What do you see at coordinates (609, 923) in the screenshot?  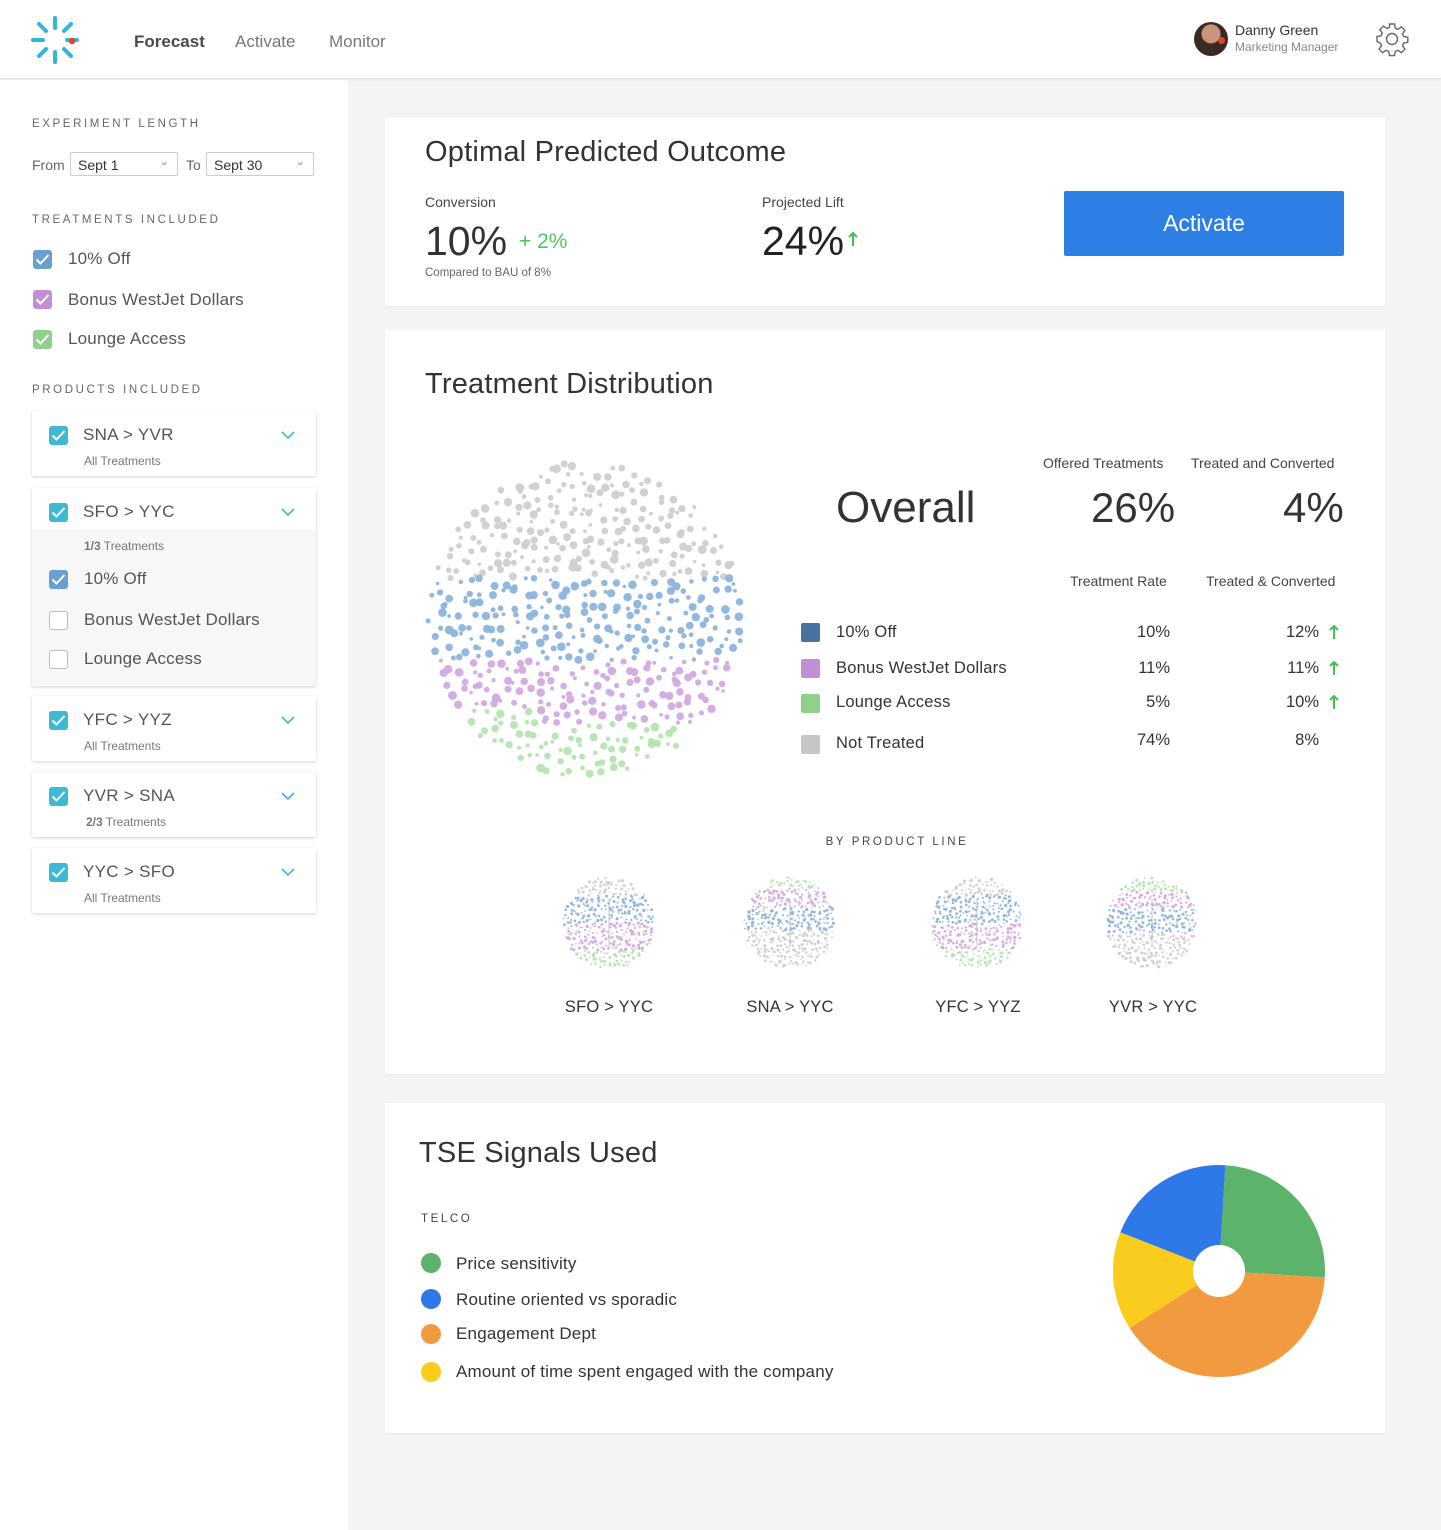 I see `product-bubble-sfo-yyc` at bounding box center [609, 923].